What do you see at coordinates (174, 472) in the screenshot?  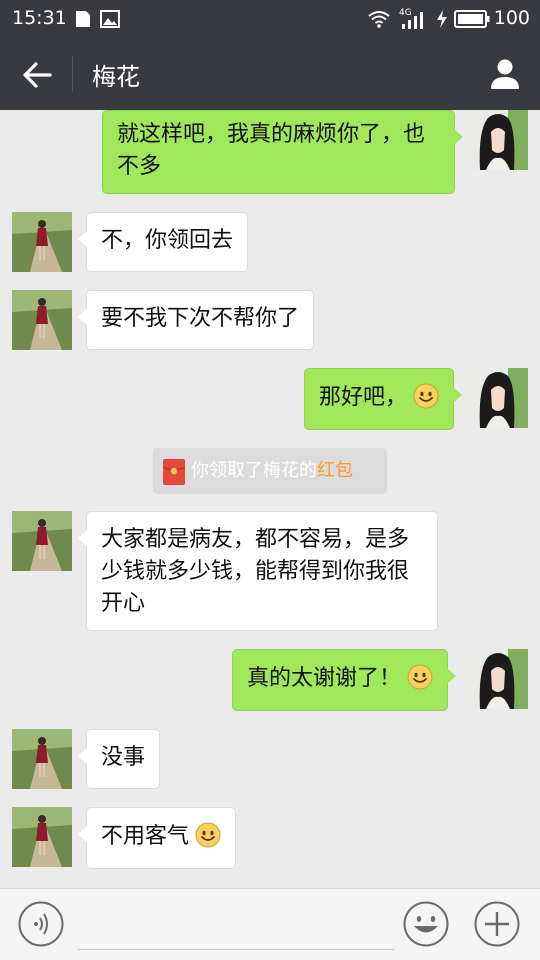 I see `red-packet-icon` at bounding box center [174, 472].